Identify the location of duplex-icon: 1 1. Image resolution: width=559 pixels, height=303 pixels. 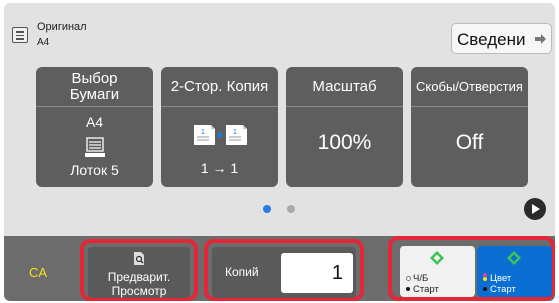
(220, 135).